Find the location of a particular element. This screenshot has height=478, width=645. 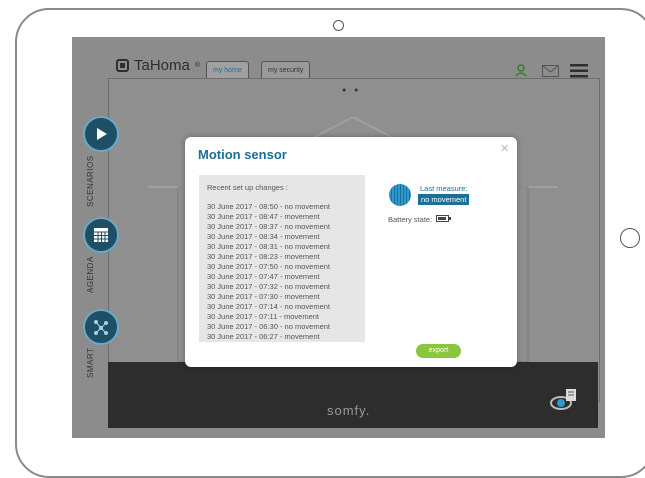

list-item: 30 June 2017 - 07:11 - movement is located at coordinates (263, 316).